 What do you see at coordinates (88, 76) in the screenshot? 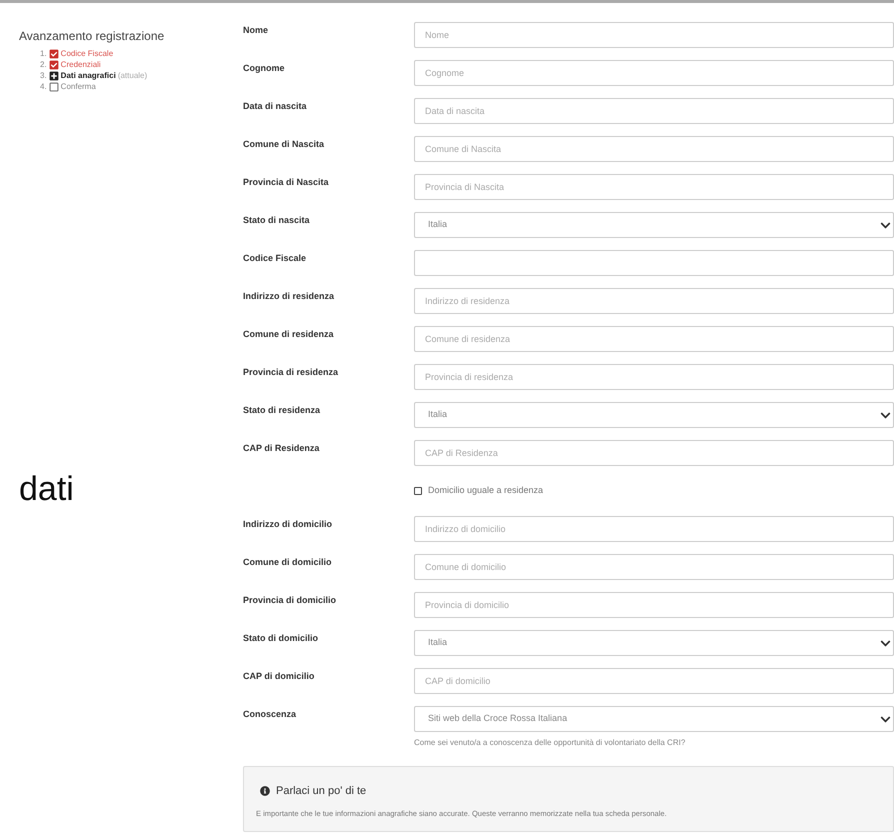
I see `step-label: Dati anagrafici` at bounding box center [88, 76].